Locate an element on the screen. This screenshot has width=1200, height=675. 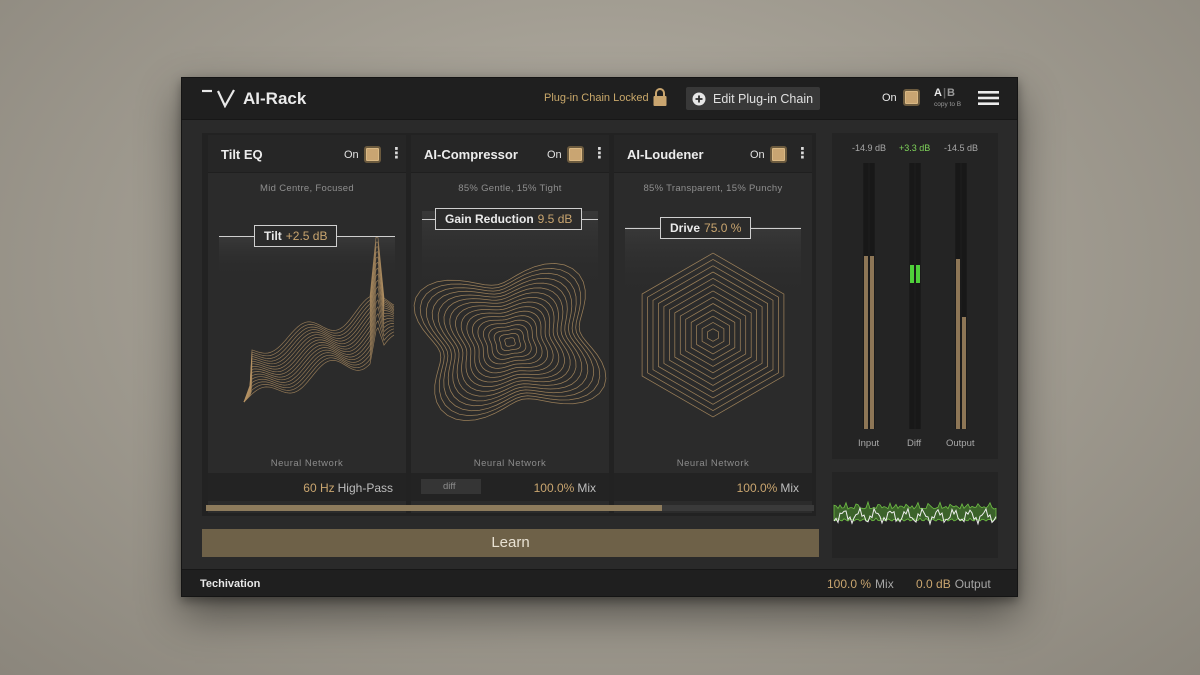
high-pass-control: 60 Hz High-Pass is located at coordinates (348, 488).